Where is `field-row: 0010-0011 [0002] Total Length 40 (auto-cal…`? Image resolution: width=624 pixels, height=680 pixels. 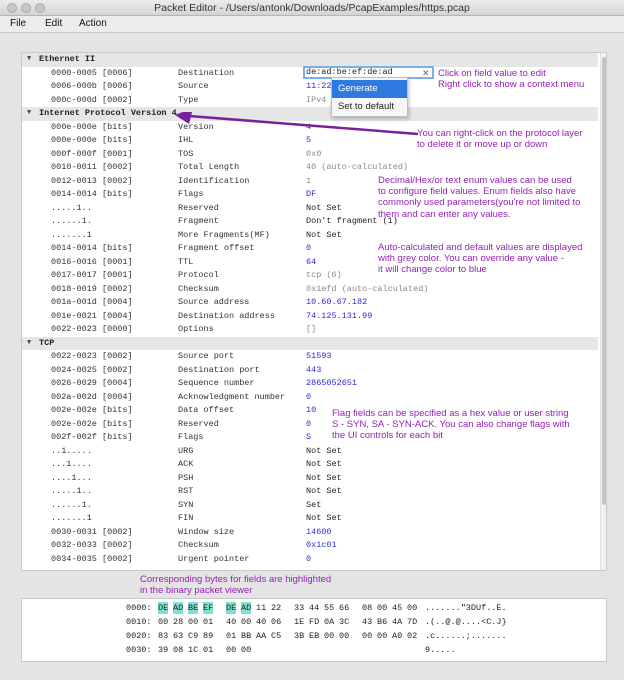 field-row: 0010-0011 [0002] Total Length 40 (auto-cal… is located at coordinates (310, 168).